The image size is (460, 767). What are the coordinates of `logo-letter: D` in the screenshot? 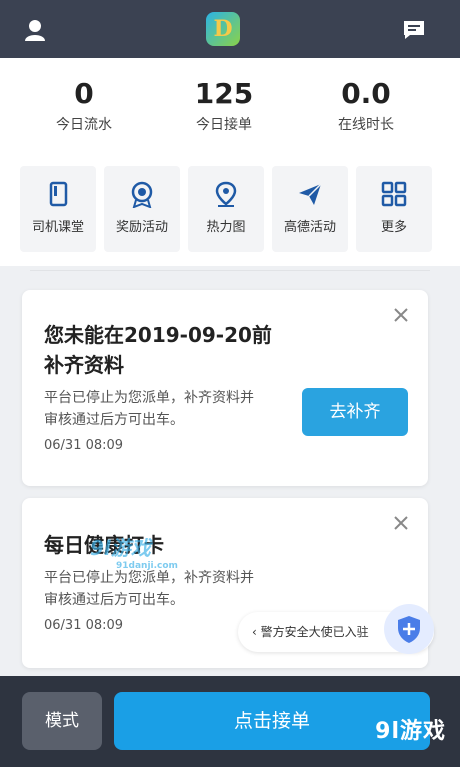 It's located at (223, 29).